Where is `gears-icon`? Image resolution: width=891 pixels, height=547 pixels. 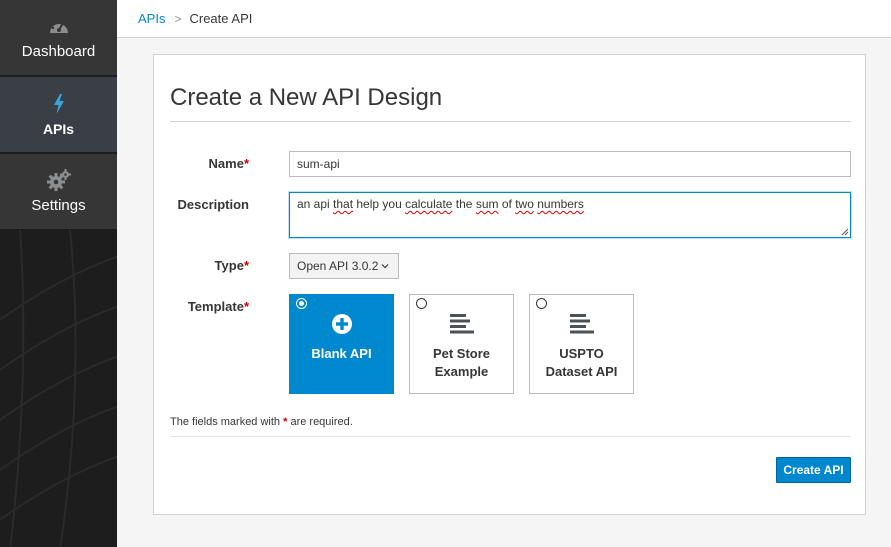
gears-icon is located at coordinates (58, 180).